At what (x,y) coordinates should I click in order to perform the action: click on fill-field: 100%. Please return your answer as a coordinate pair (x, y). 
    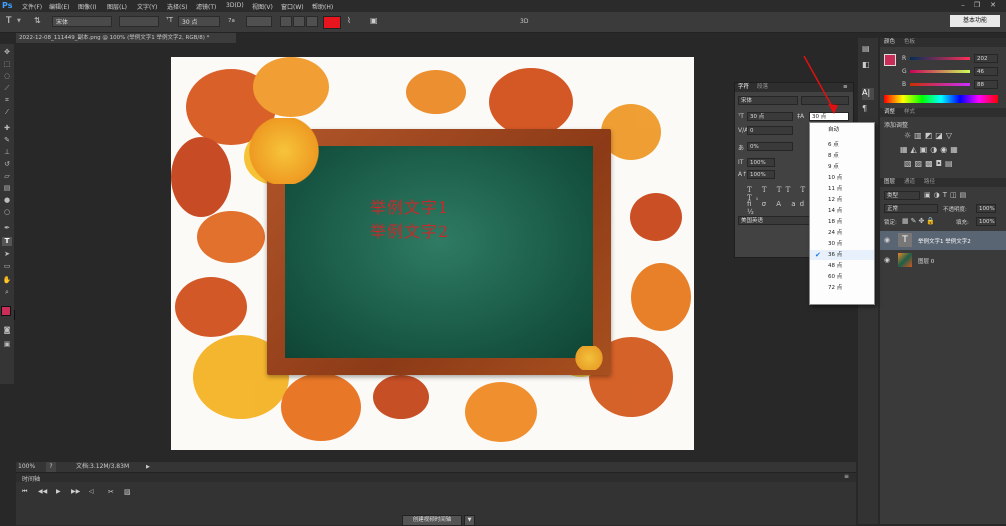
    Looking at the image, I should click on (986, 221).